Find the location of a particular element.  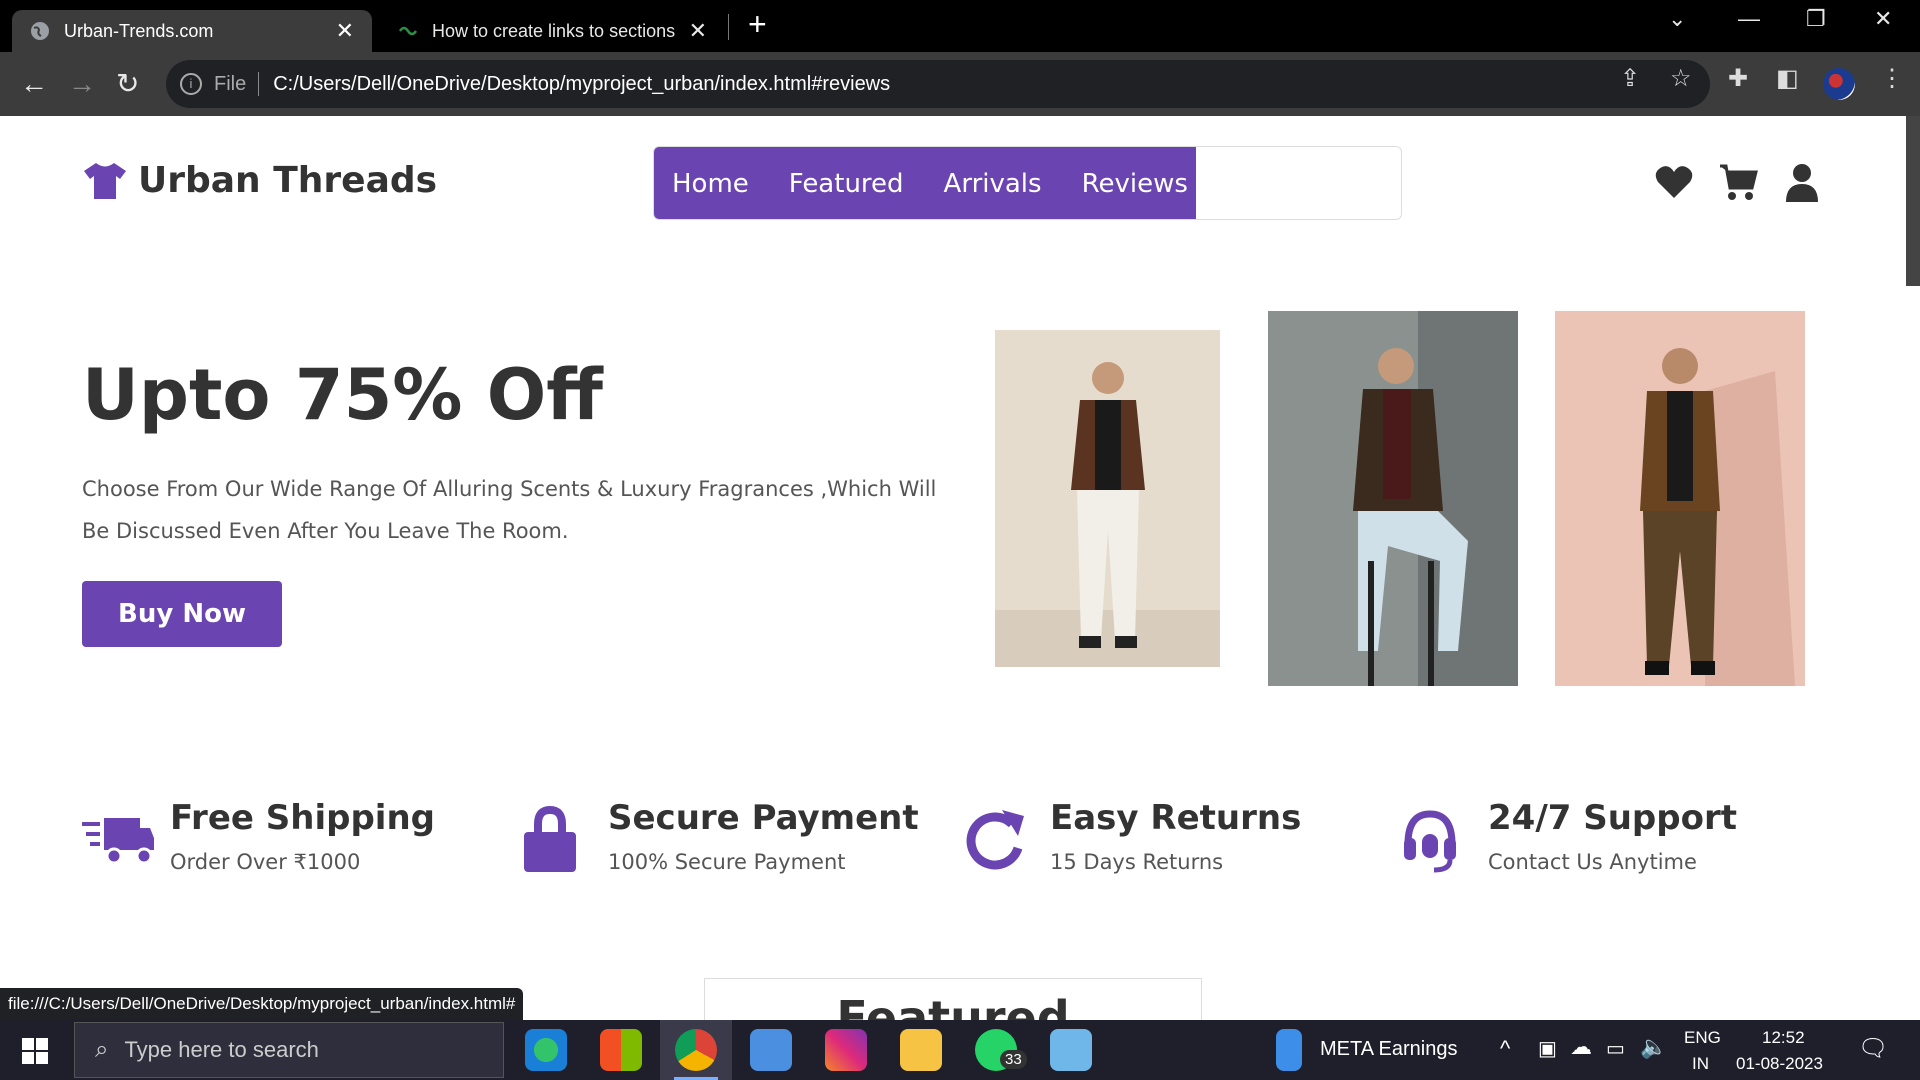

feature-title: 24/7 Support is located at coordinates (1612, 818).